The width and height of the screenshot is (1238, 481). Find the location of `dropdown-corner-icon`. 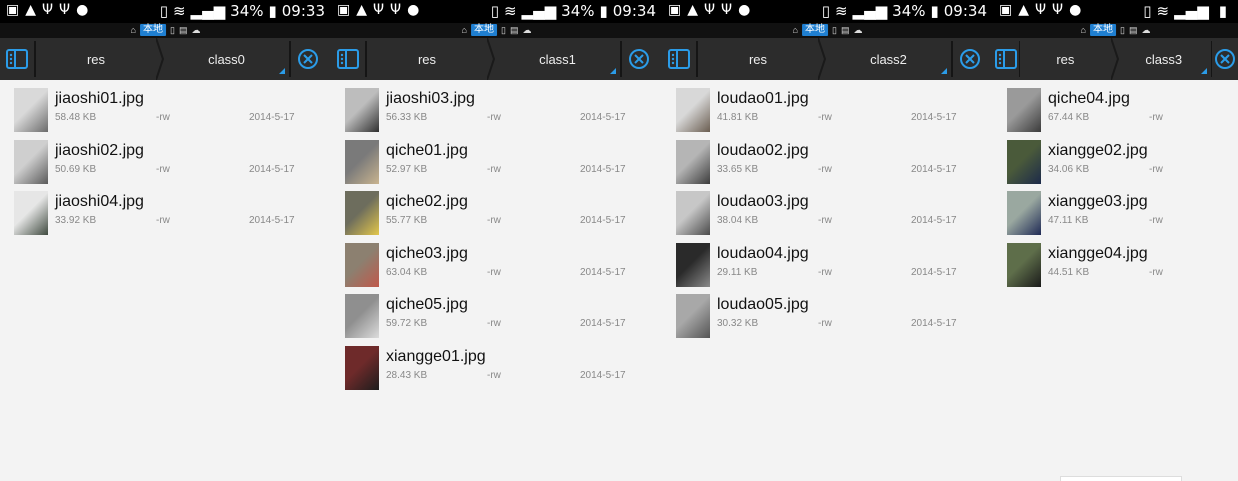

dropdown-corner-icon is located at coordinates (944, 71).